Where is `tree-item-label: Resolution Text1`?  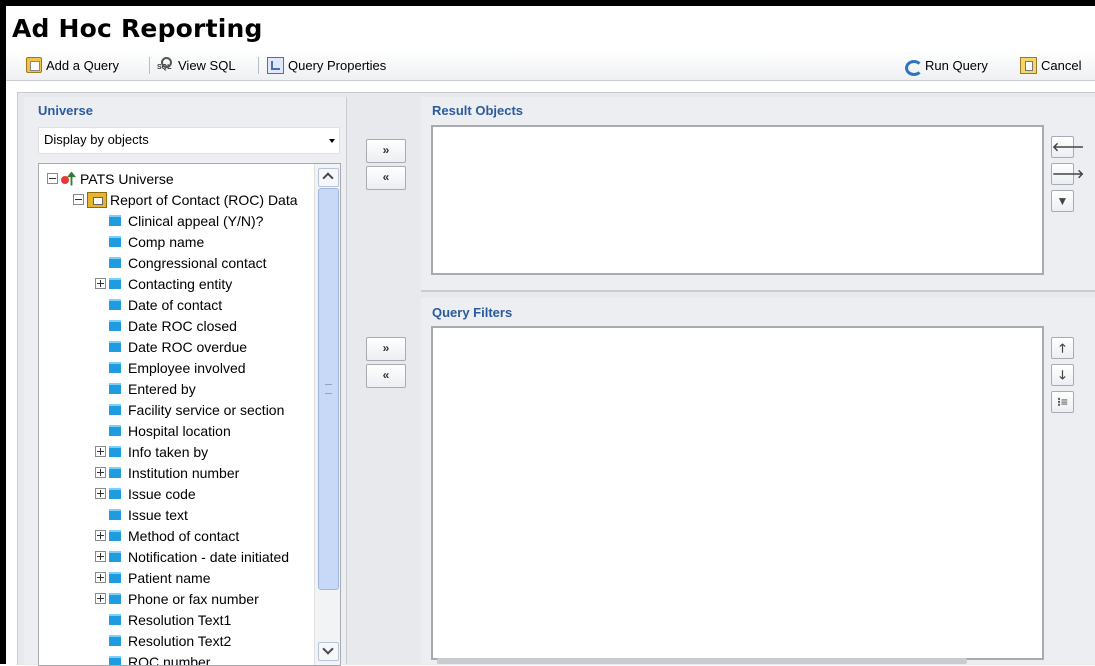 tree-item-label: Resolution Text1 is located at coordinates (179, 620).